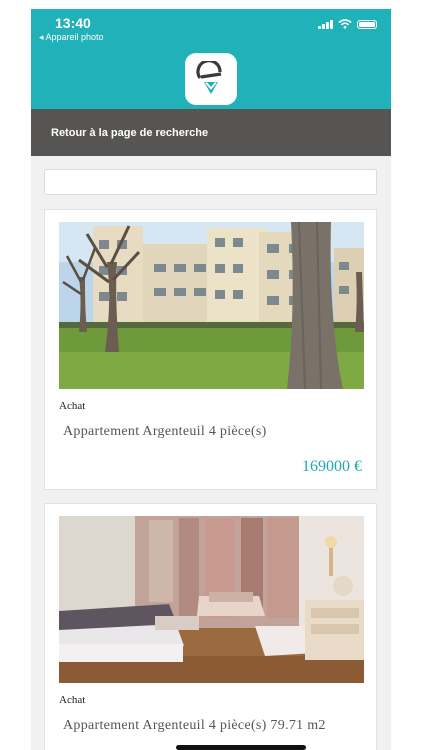 This screenshot has width=422, height=750. Describe the element at coordinates (325, 24) in the screenshot. I see `signal-icon` at that location.